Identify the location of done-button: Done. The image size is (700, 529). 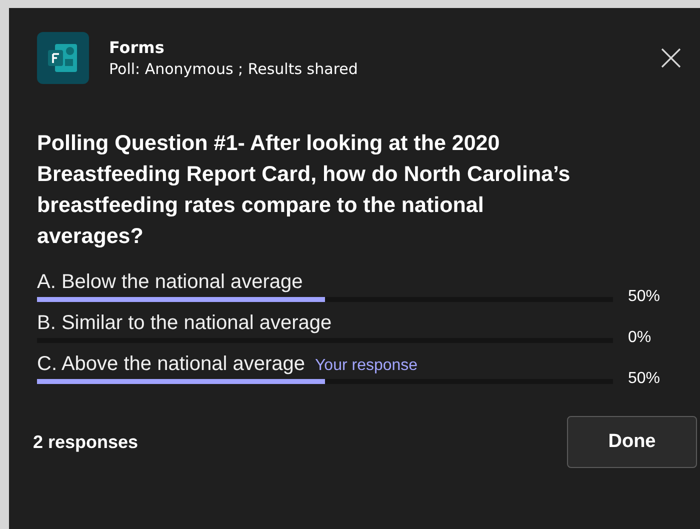
(632, 442).